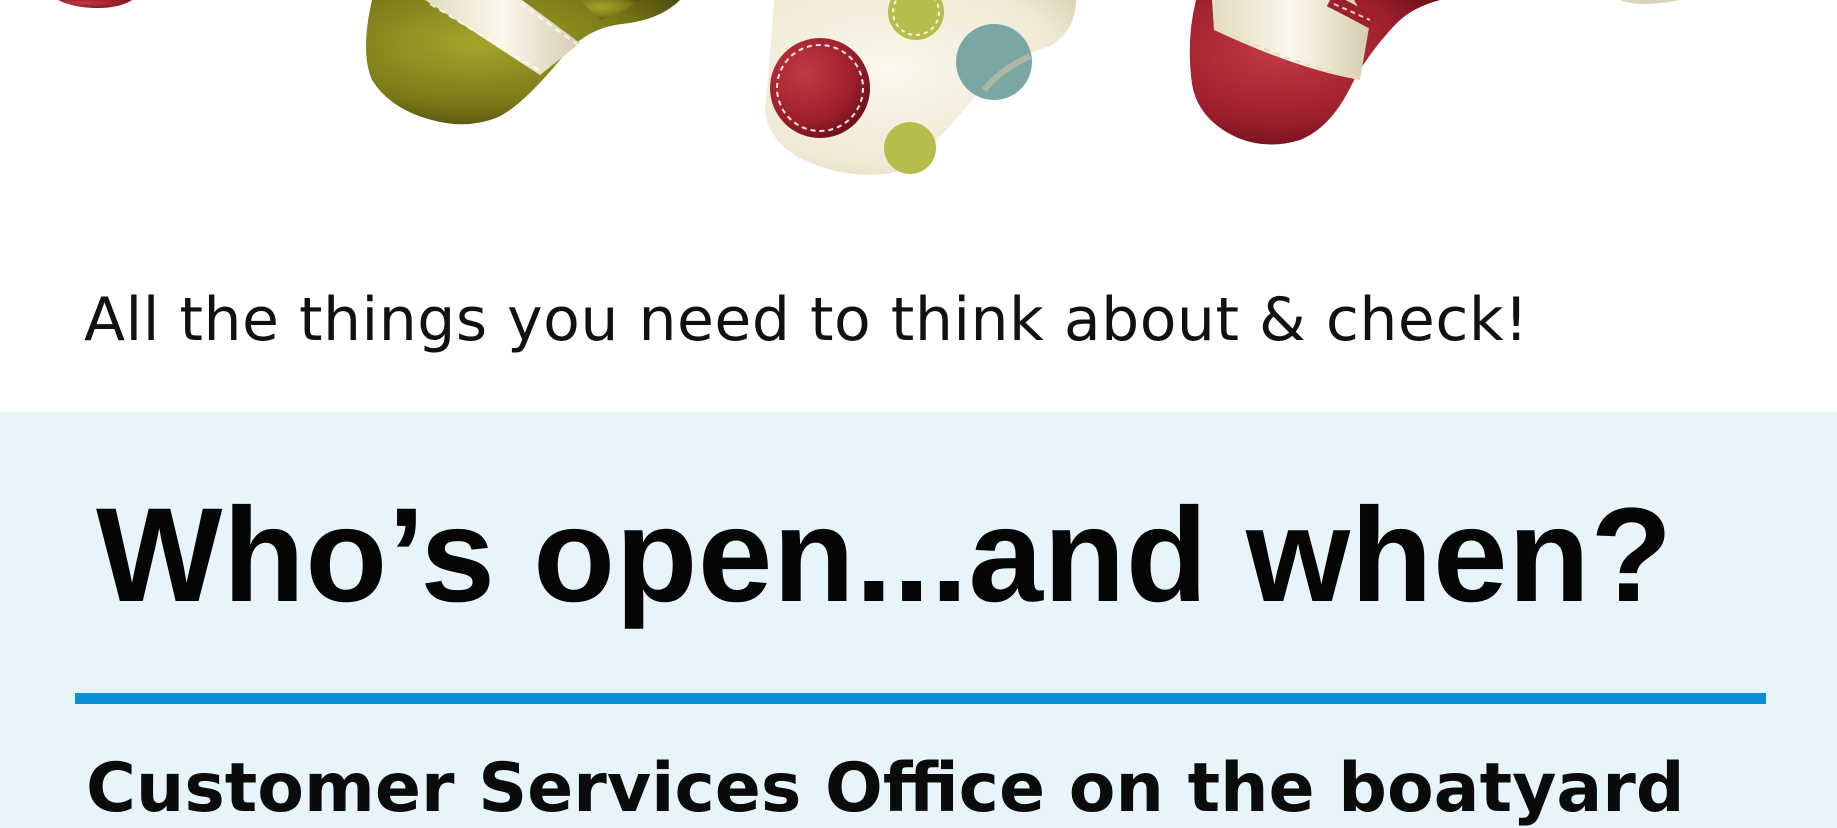 The image size is (1837, 828). What do you see at coordinates (1650, 2) in the screenshot?
I see `stocking-partial-right` at bounding box center [1650, 2].